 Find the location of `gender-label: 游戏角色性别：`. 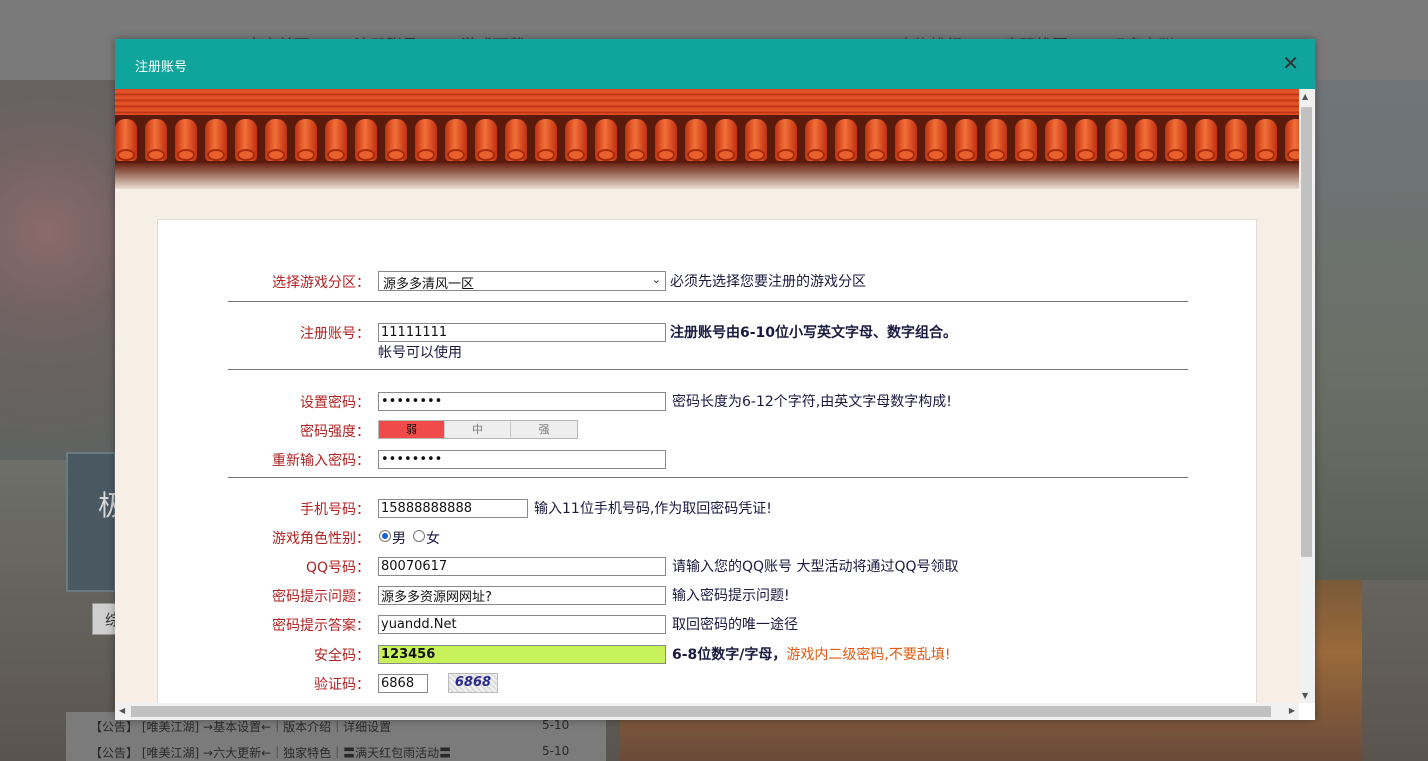

gender-label: 游戏角色性别： is located at coordinates (321, 539).